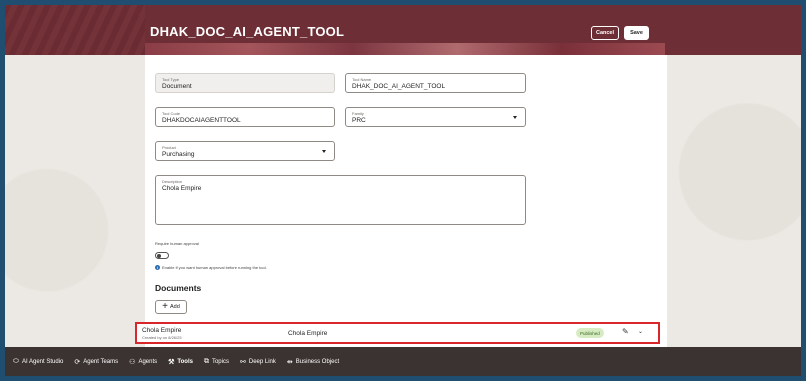 This screenshot has width=806, height=381. I want to click on background-texture-left, so click(75, 201).